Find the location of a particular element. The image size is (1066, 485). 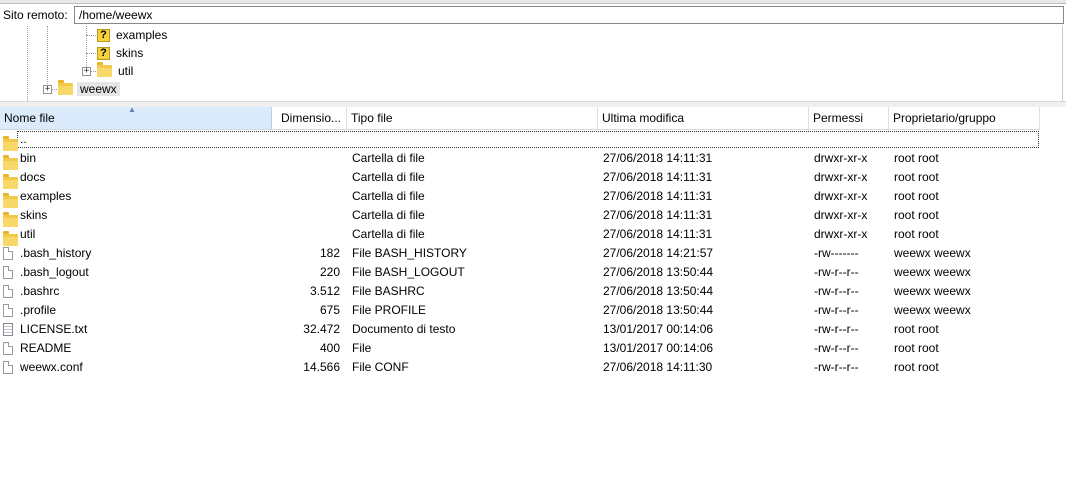

file-row: .. is located at coordinates (533, 140).